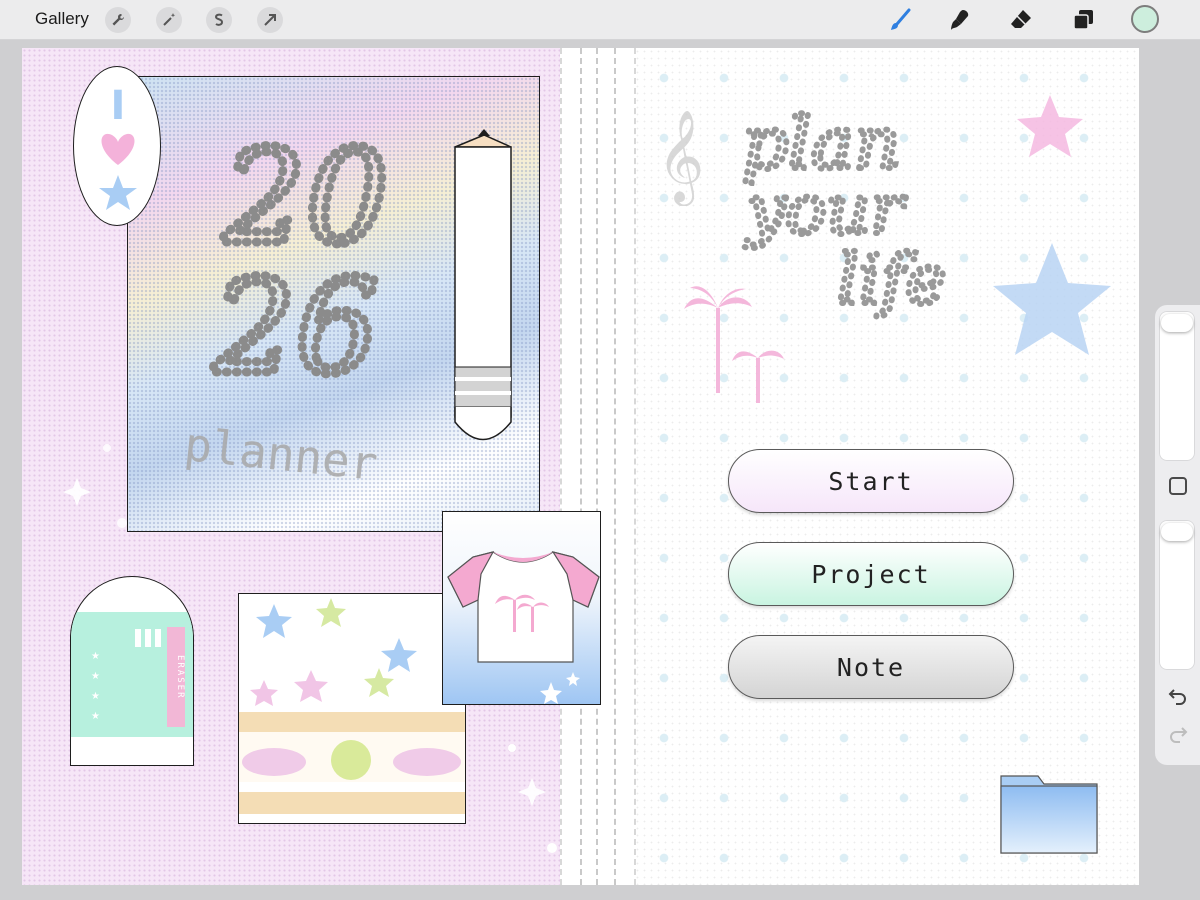 This screenshot has height=900, width=1200. I want to click on palm-trees-icon, so click(734, 344).